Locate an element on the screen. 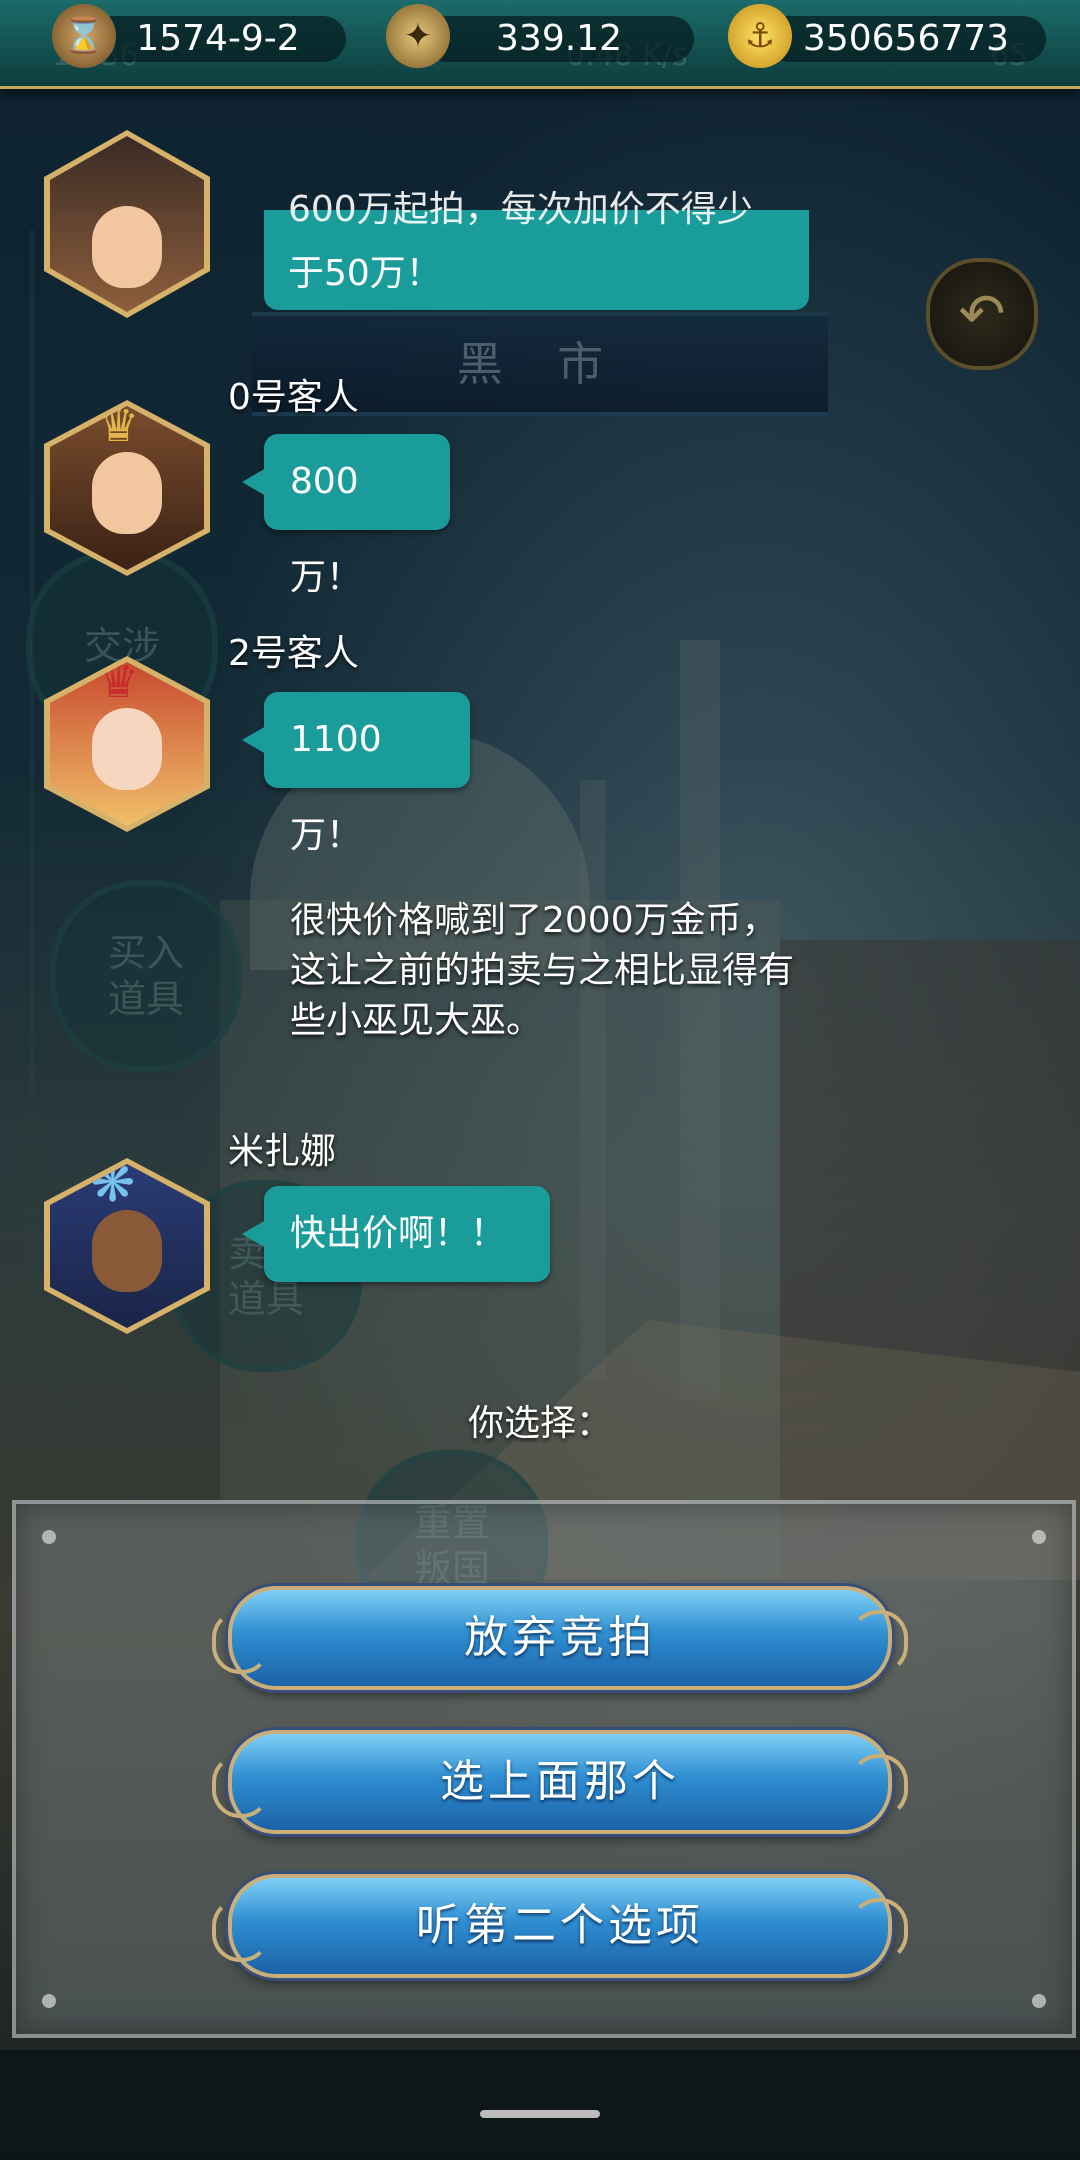  chat-bubble-guest-0: 800万！ is located at coordinates (346, 516).